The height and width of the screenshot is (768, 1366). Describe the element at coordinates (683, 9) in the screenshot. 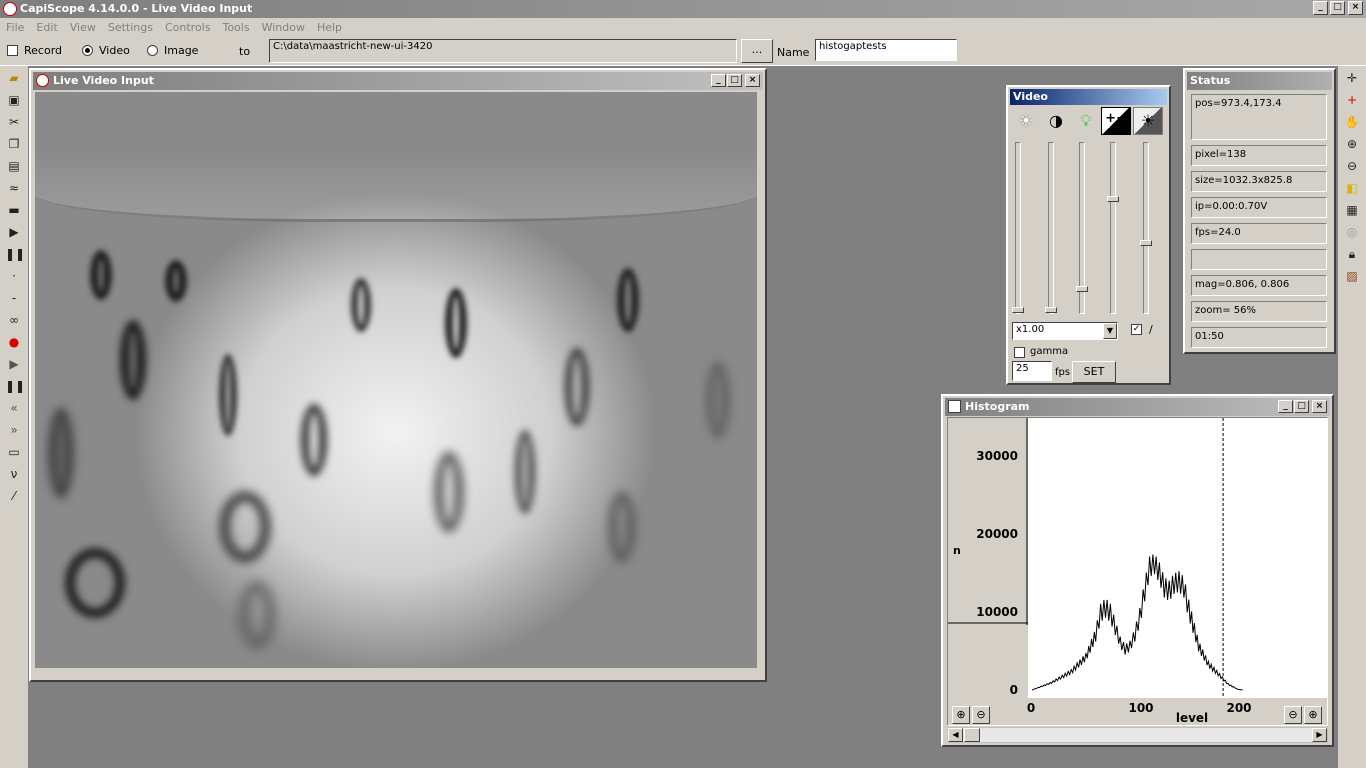

I see `app-title-bar: CapiScope 4.14.0.0 - Live Video Input` at that location.